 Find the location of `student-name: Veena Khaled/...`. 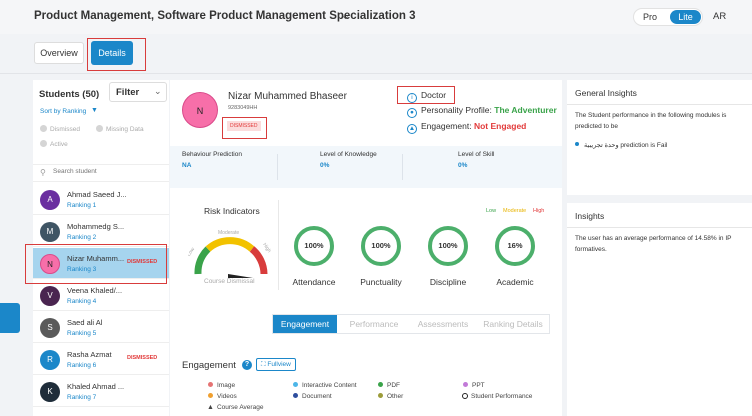

student-name: Veena Khaled/... is located at coordinates (95, 290).